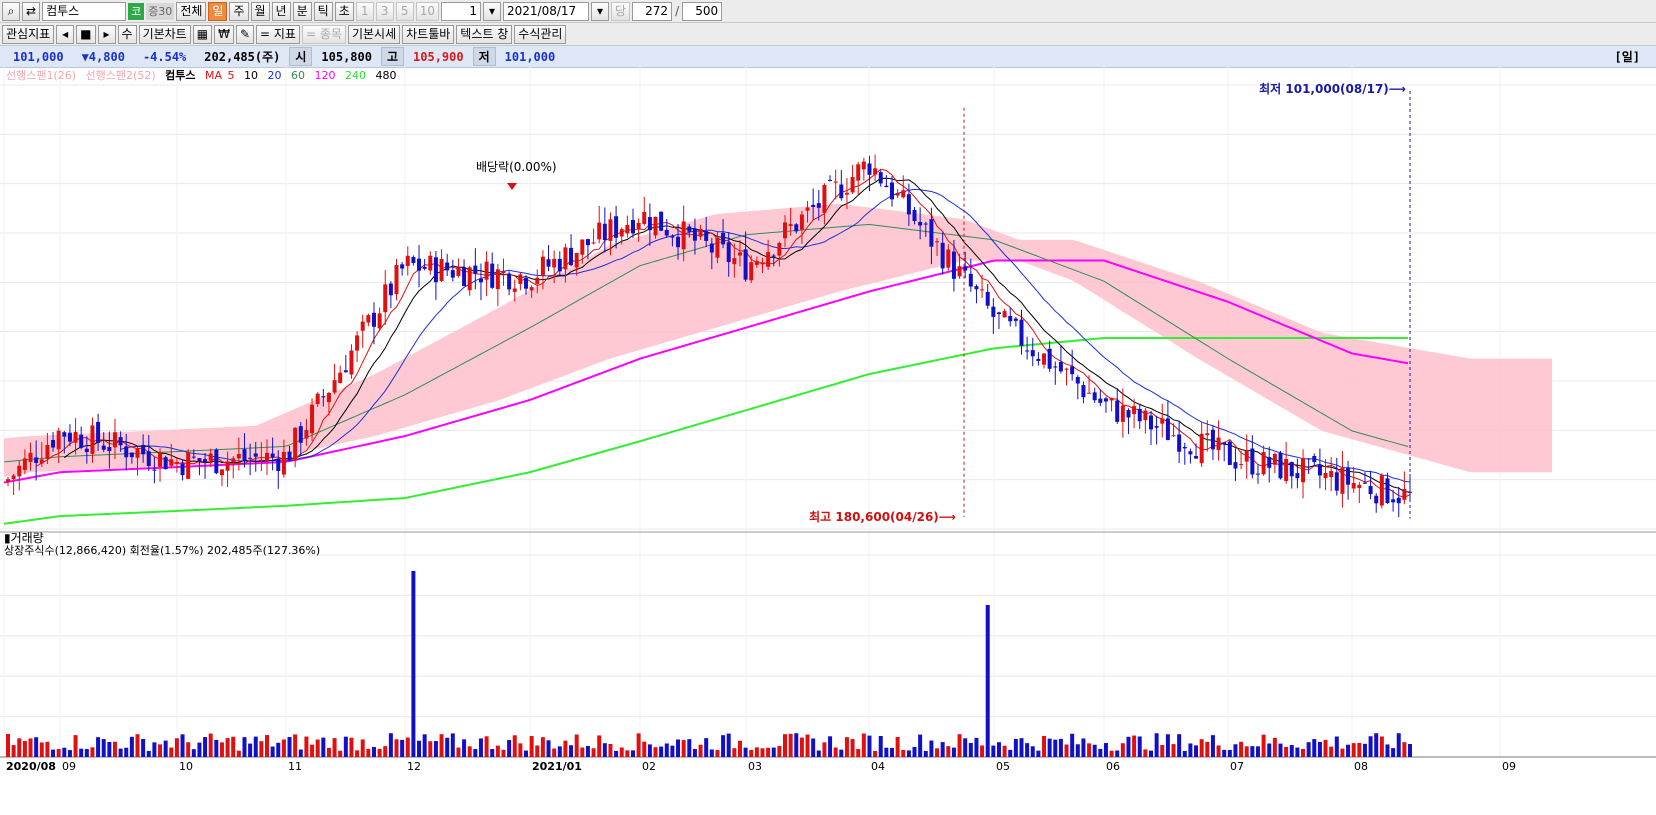 The width and height of the screenshot is (1656, 815). What do you see at coordinates (218, 11) in the screenshot?
I see `period-day-button: 일` at bounding box center [218, 11].